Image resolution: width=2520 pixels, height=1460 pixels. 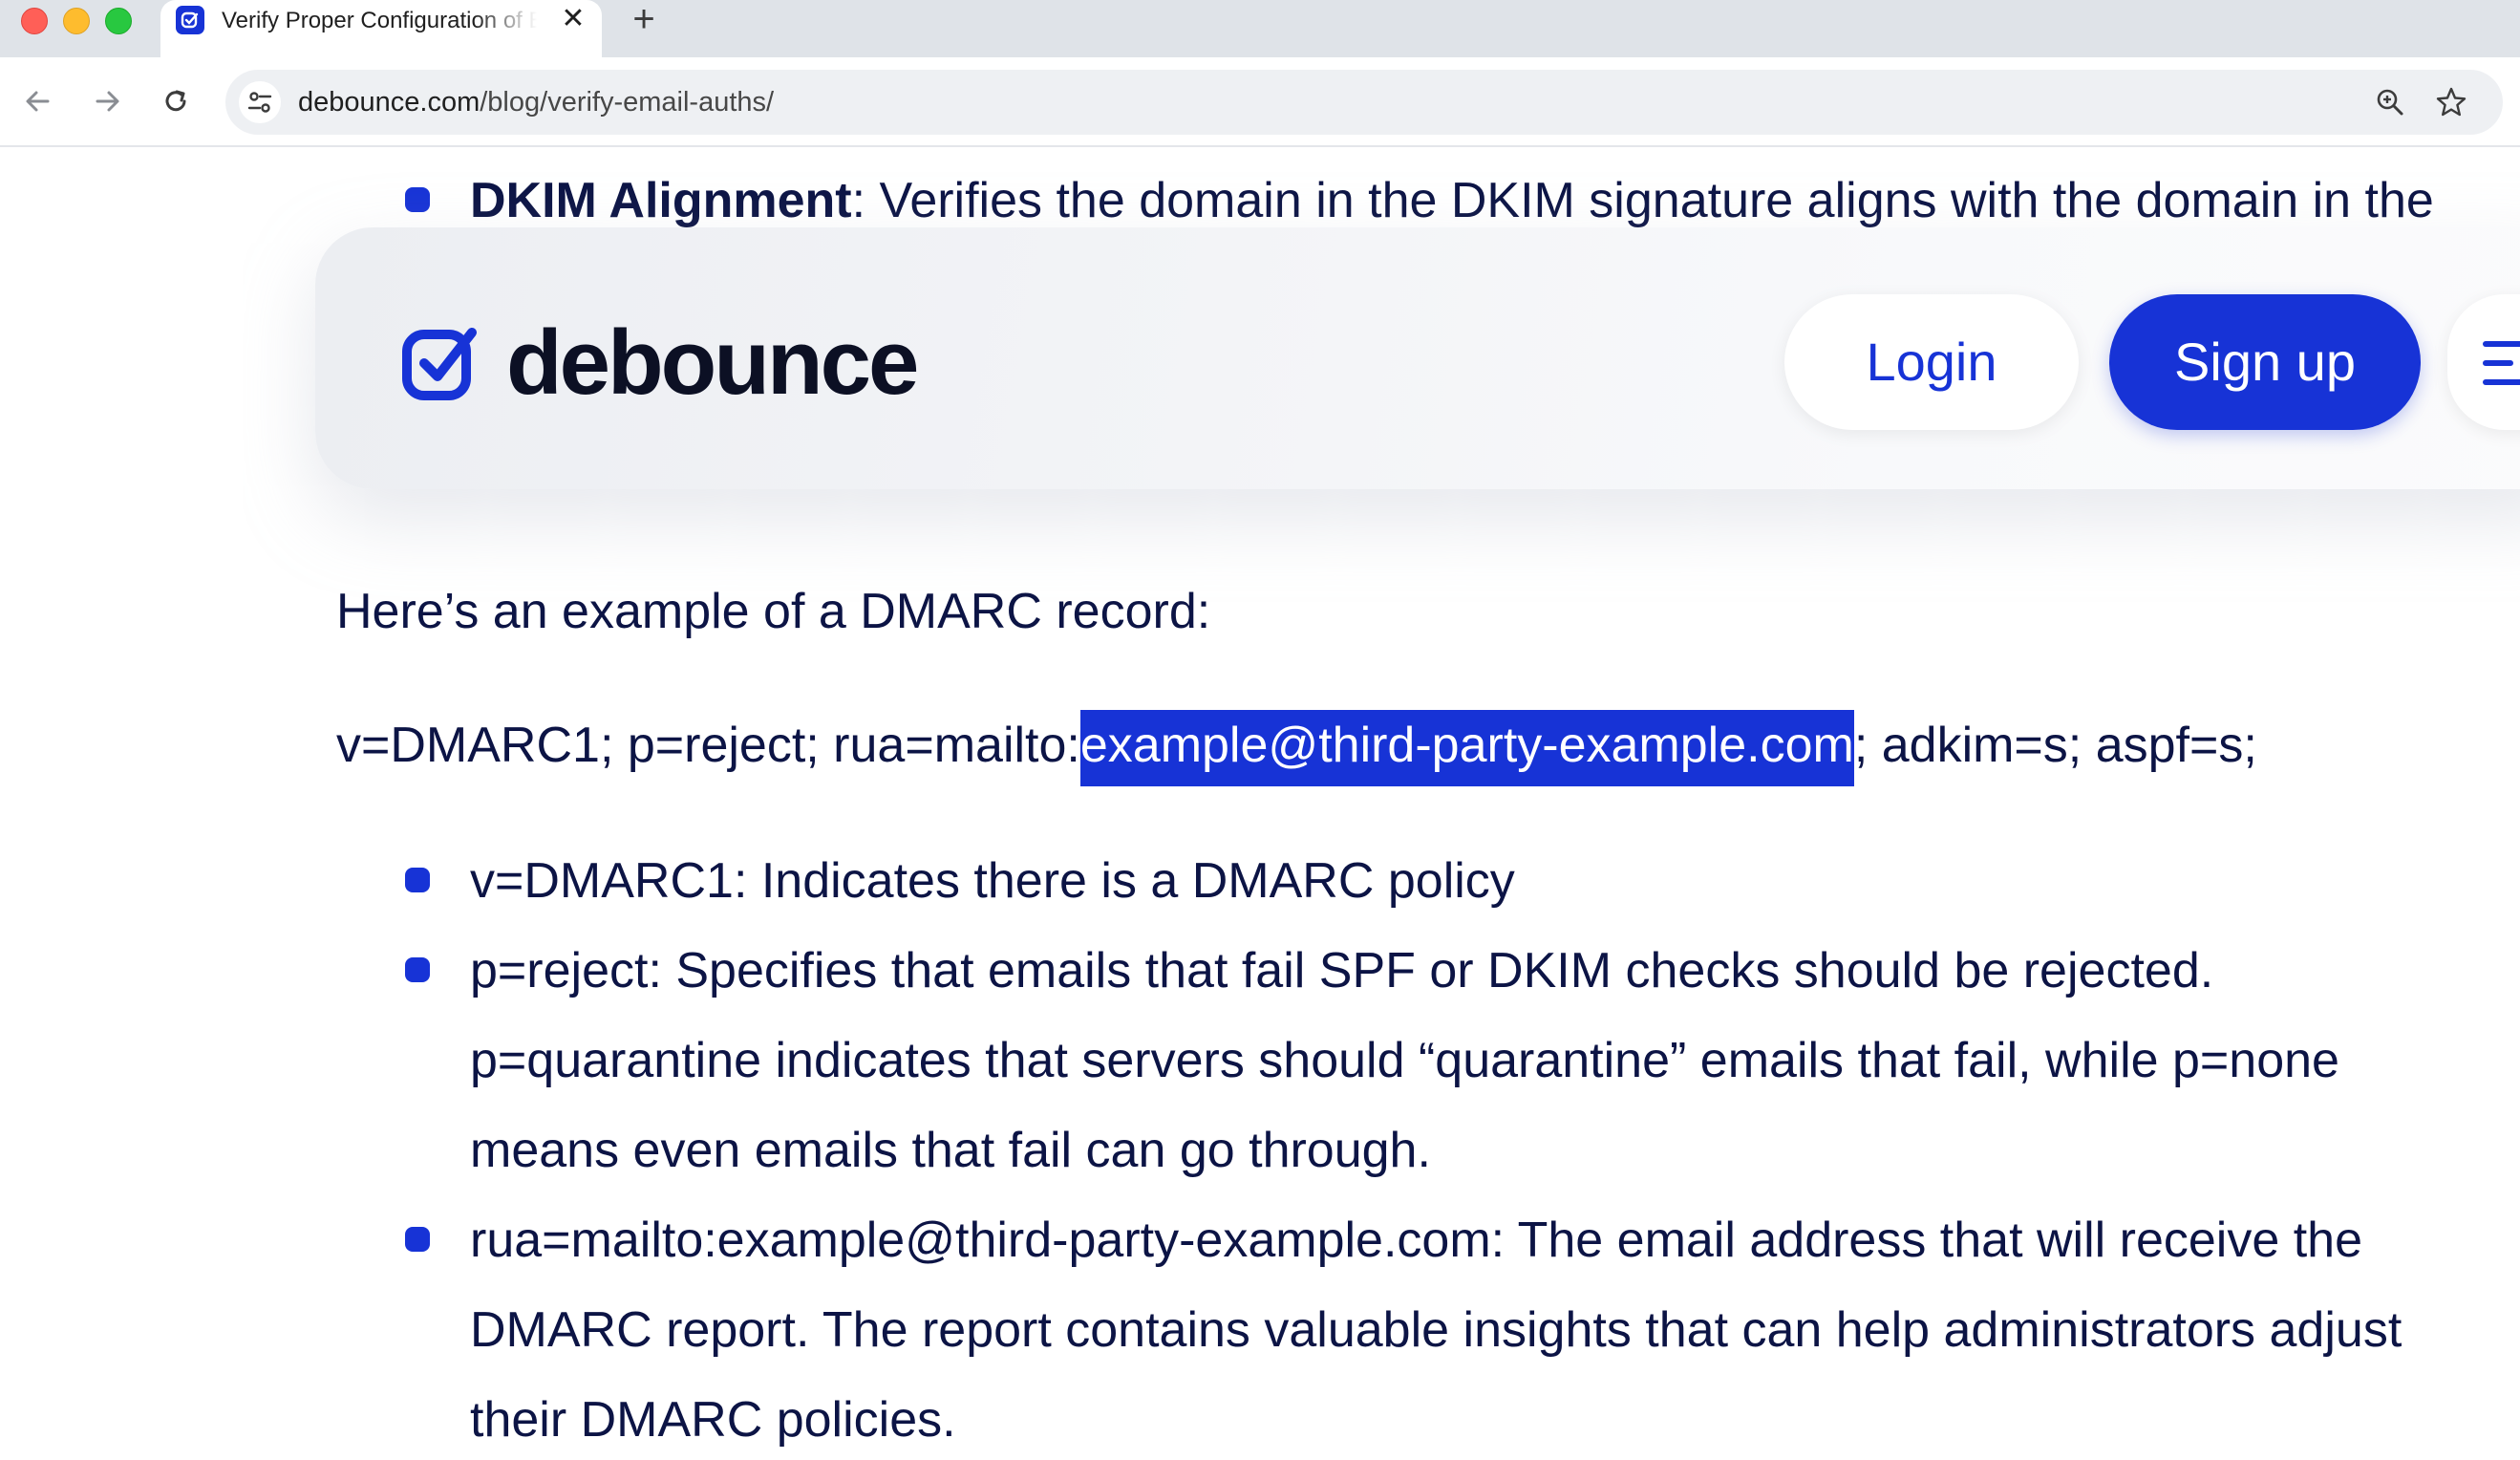 What do you see at coordinates (713, 1420) in the screenshot?
I see `list-item-line: their DMARC policies.` at bounding box center [713, 1420].